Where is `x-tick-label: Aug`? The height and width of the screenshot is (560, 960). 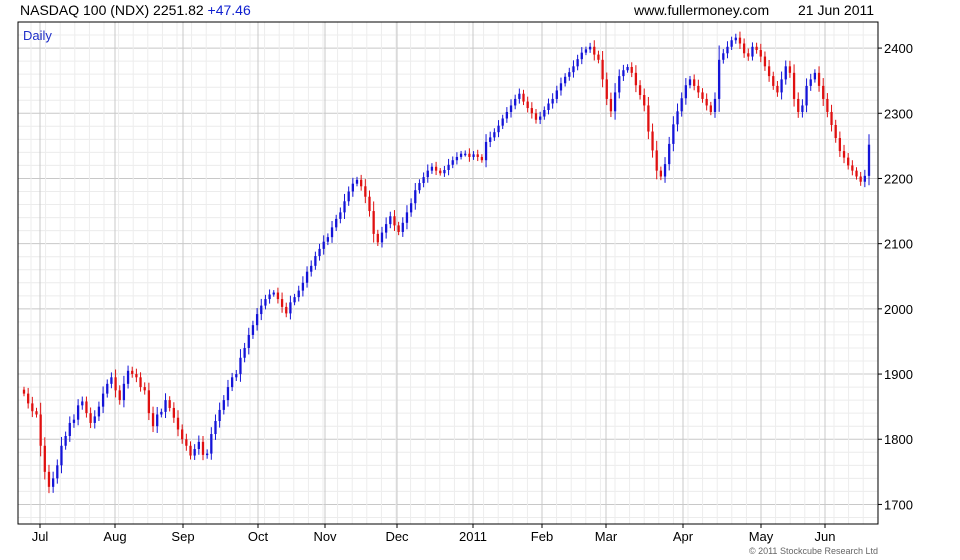 x-tick-label: Aug is located at coordinates (114, 536).